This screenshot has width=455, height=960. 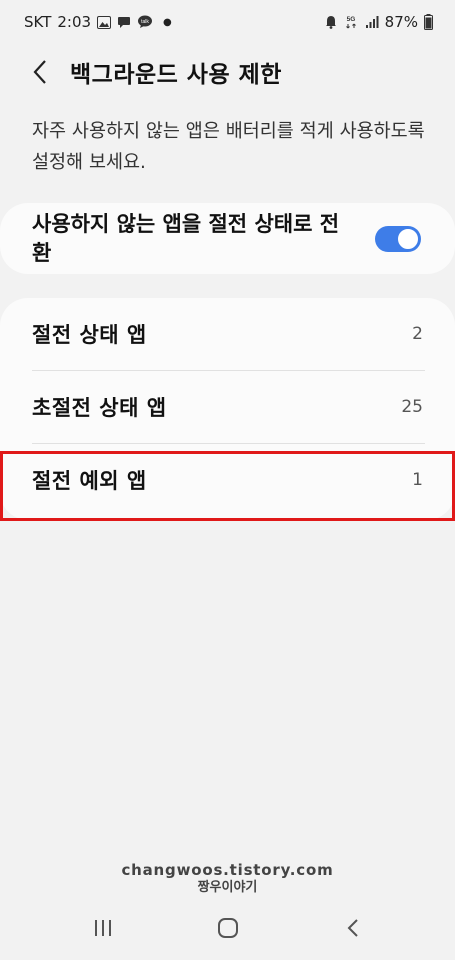 I want to click on talk-icon: talk, so click(x=145, y=22).